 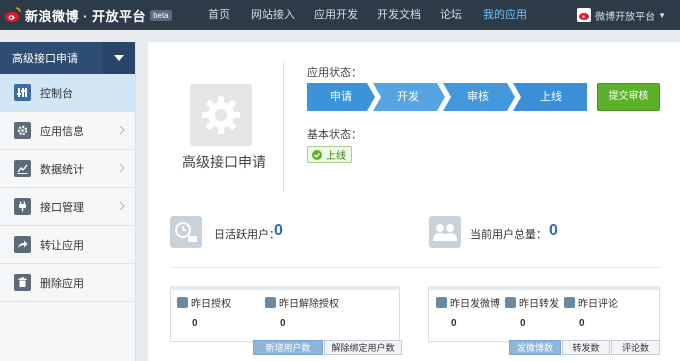 I want to click on repost-icon, so click(x=510, y=302).